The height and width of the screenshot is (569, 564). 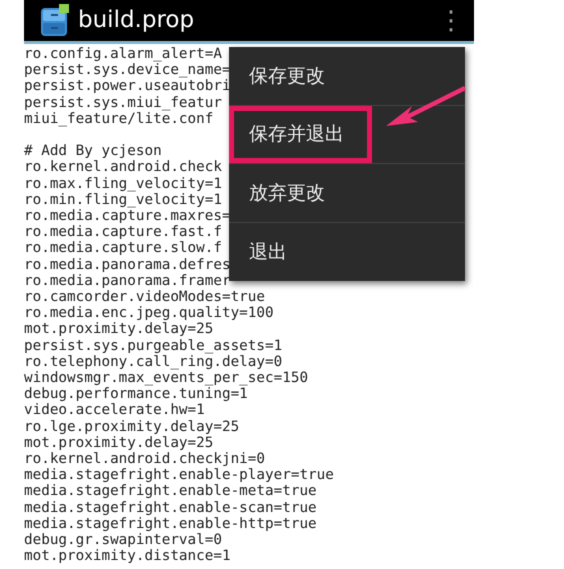 I want to click on code-line: ro.lge.proximity.delay=25, so click(x=132, y=426).